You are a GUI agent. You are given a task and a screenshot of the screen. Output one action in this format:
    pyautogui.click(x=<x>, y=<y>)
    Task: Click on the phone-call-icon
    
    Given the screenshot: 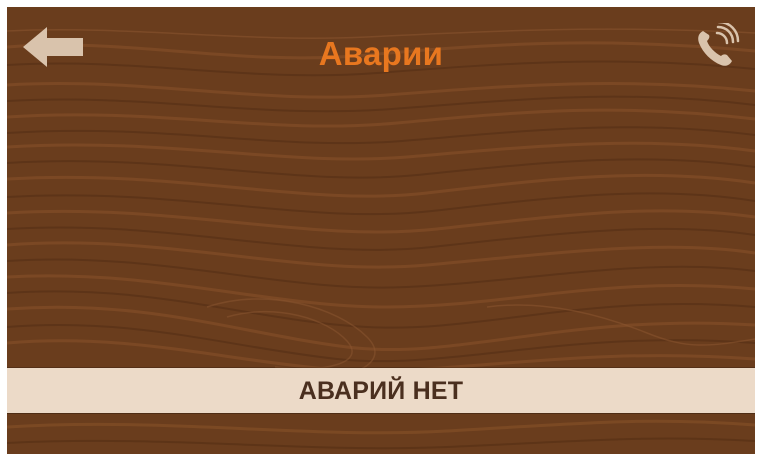 What is the action you would take?
    pyautogui.click(x=719, y=43)
    